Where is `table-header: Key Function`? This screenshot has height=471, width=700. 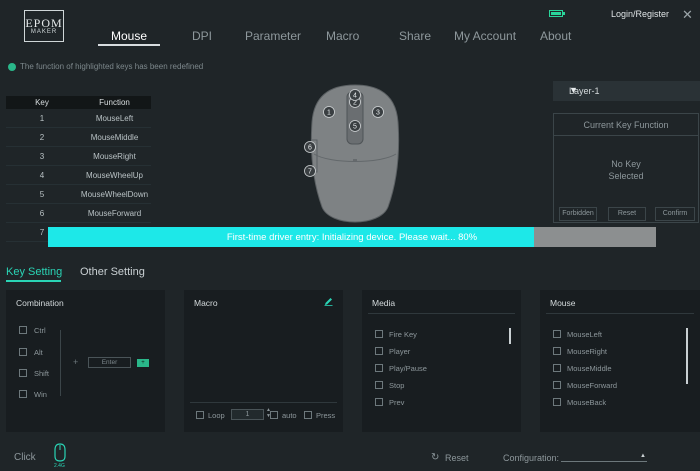 table-header: Key Function is located at coordinates (78, 102).